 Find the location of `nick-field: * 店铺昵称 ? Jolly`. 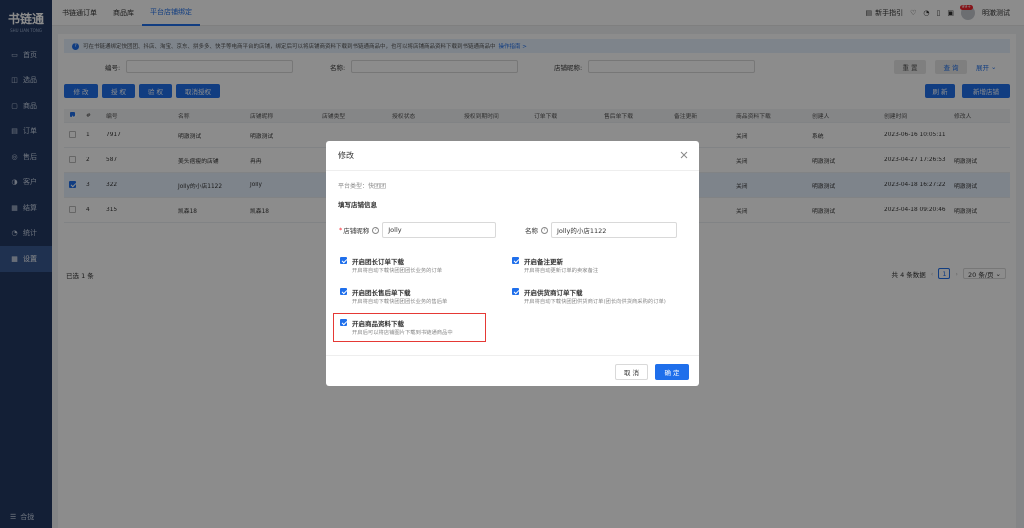

nick-field: * 店铺昵称 ? Jolly is located at coordinates (418, 230).